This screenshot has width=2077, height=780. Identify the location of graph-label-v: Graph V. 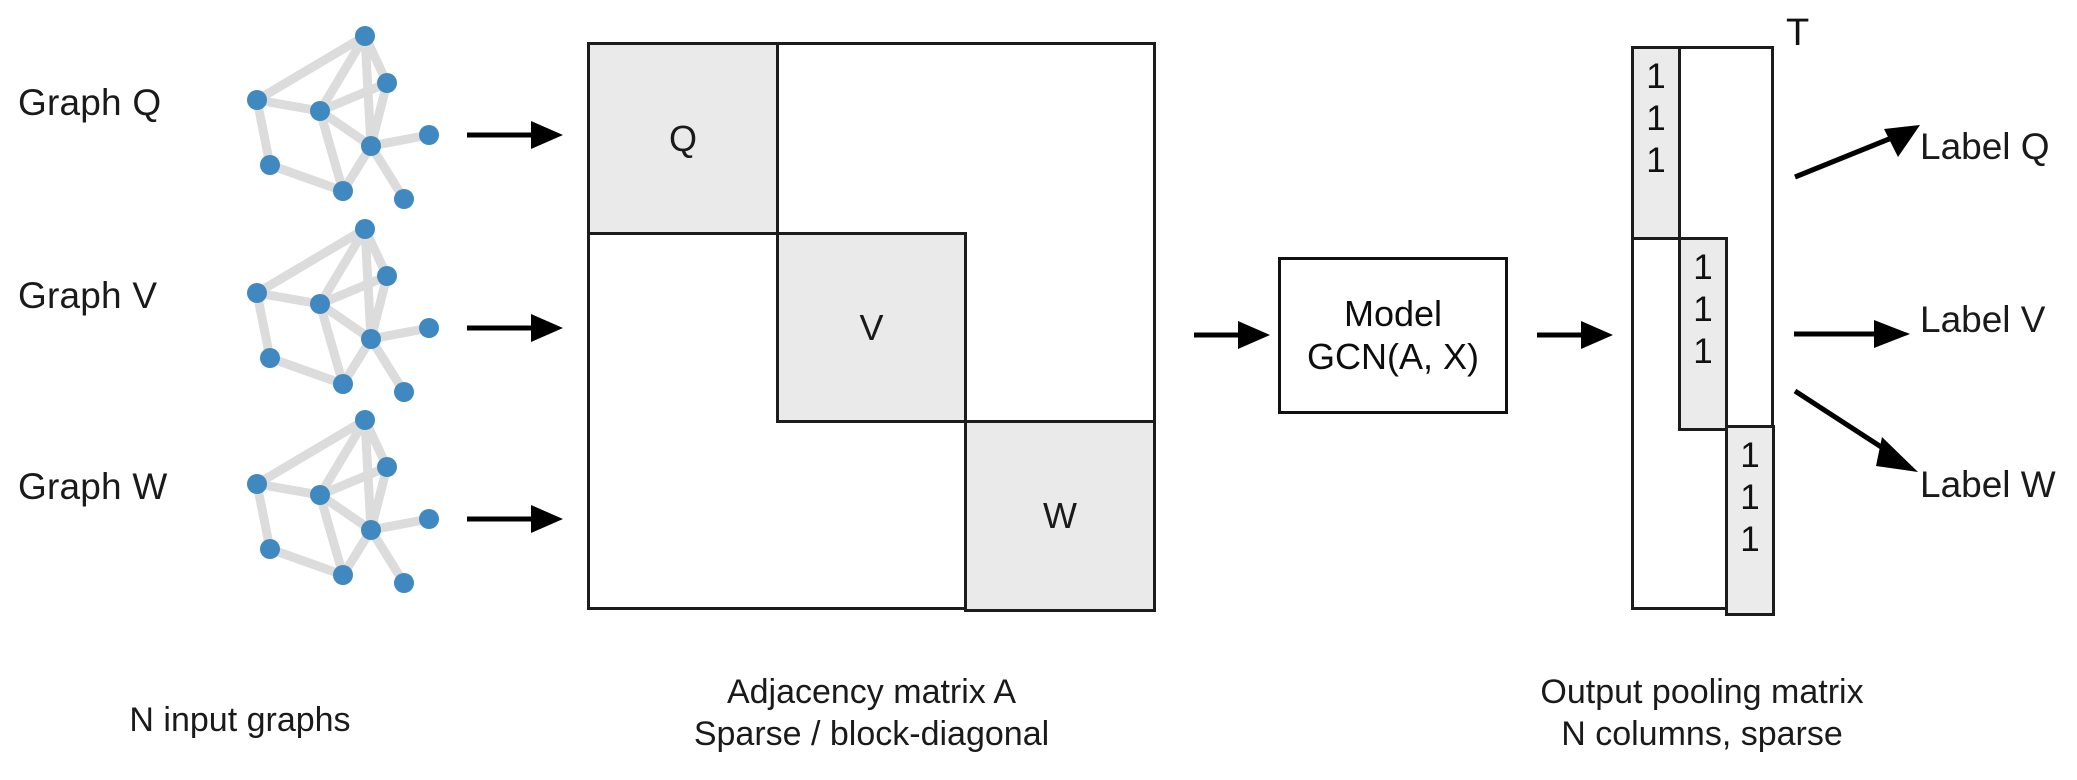
(88, 295).